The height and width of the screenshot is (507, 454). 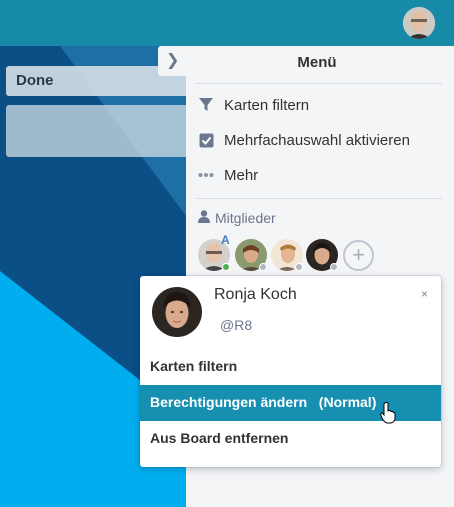 I want to click on checkbox-icon, so click(x=206, y=140).